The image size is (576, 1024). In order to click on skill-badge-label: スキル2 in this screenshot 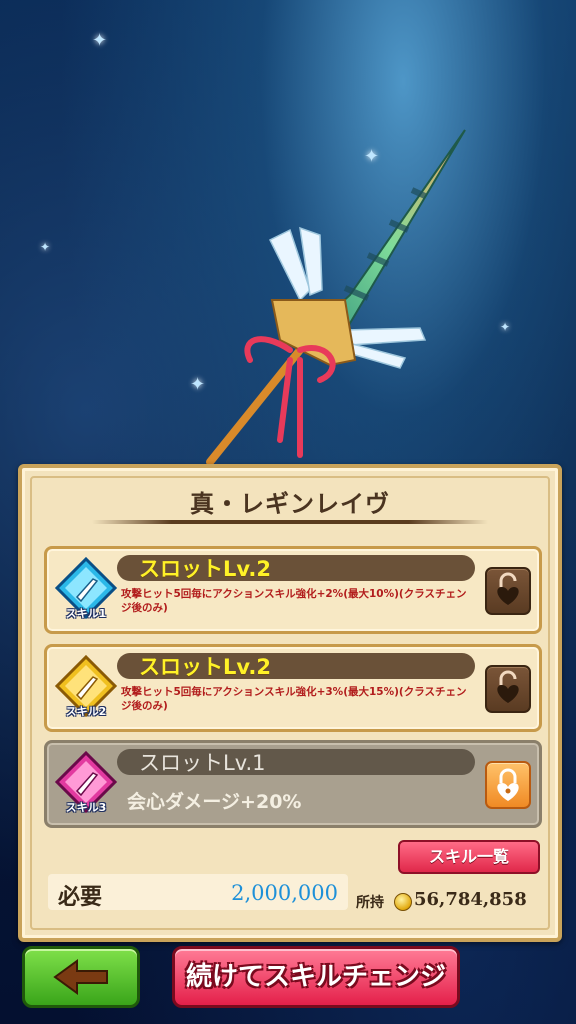, I will do `click(86, 711)`.